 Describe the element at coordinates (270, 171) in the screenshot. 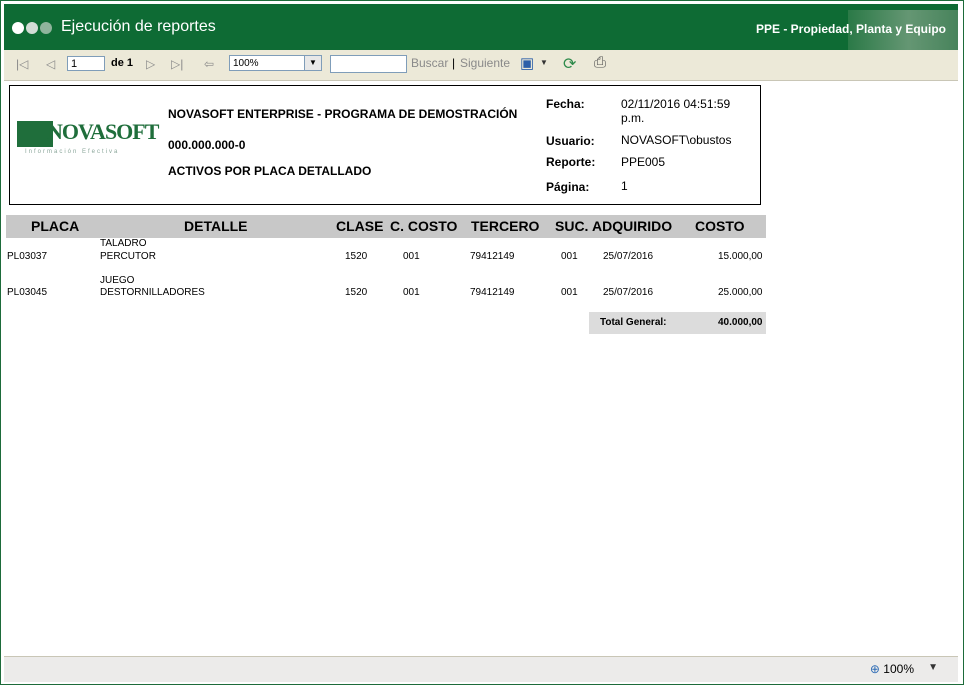

I see `report-title: ACTIVOS POR PLACA DETALLADO` at that location.